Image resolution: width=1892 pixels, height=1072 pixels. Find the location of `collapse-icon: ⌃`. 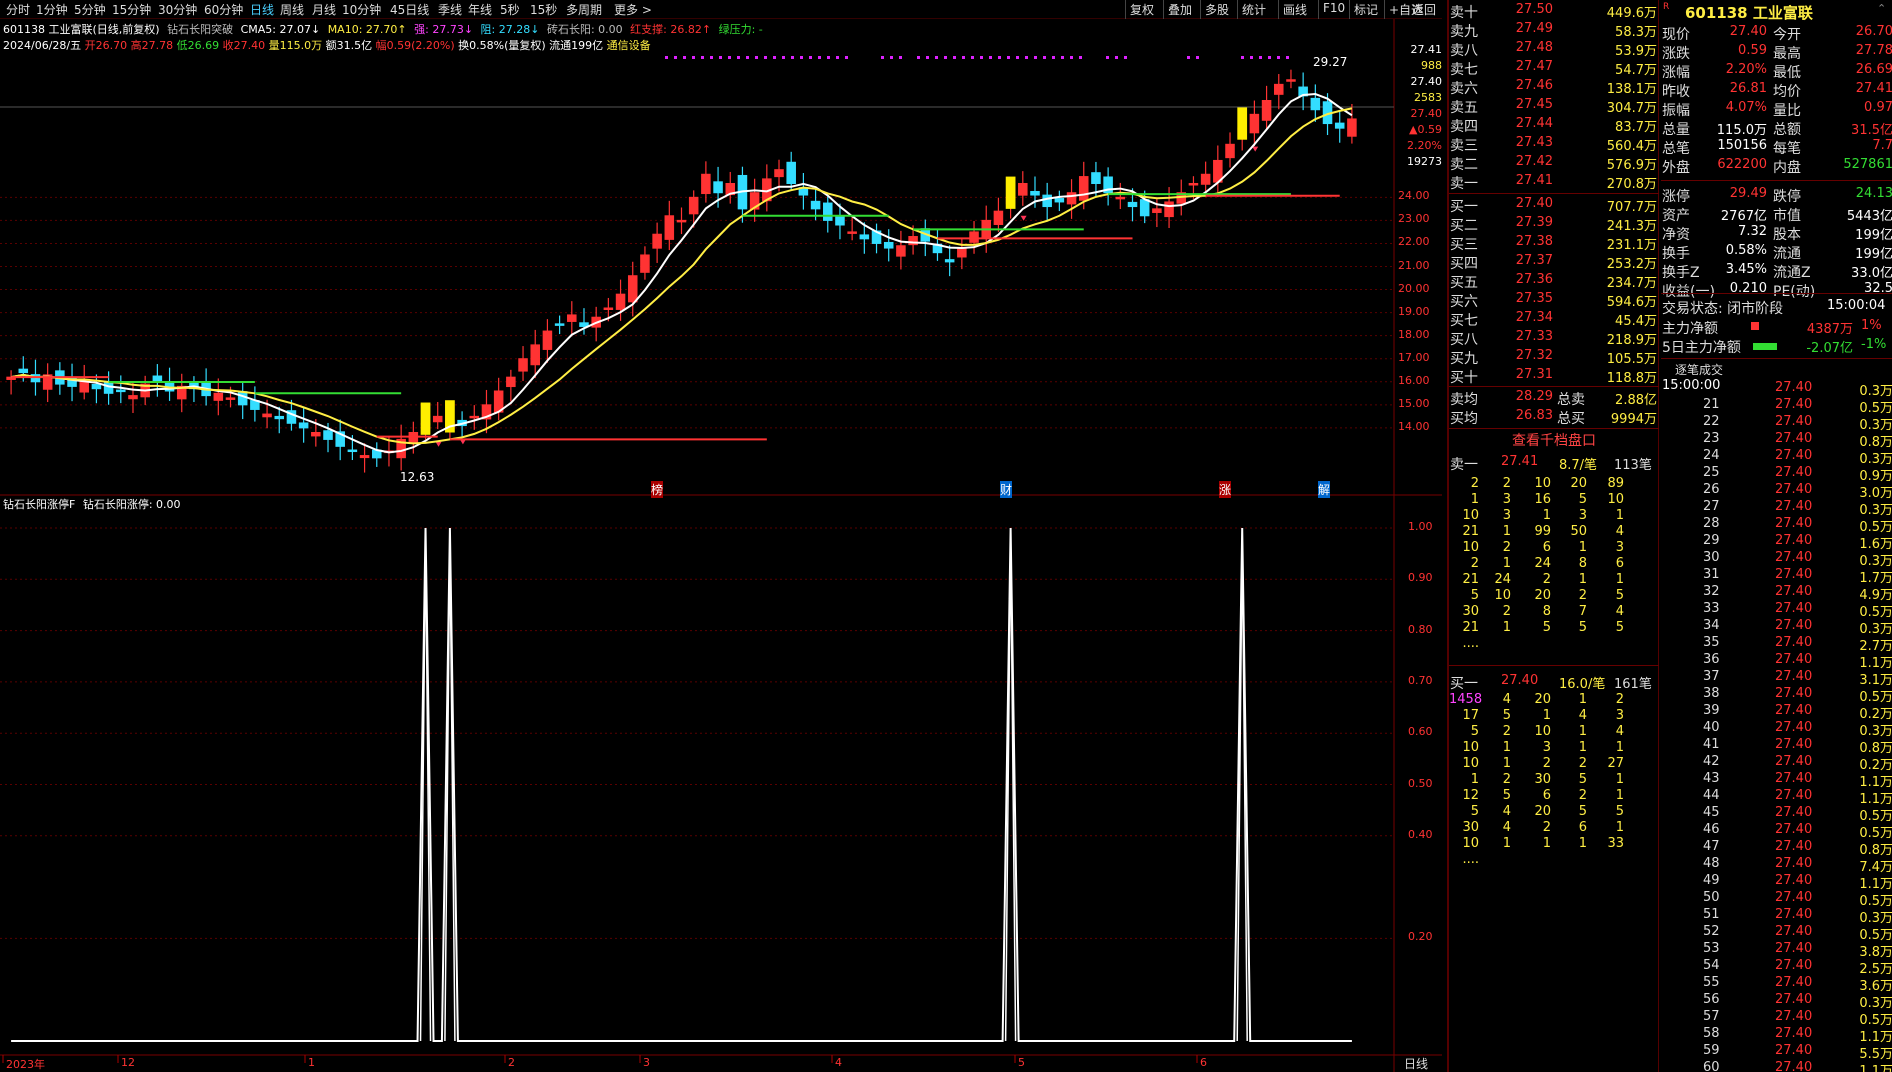

collapse-icon: ⌃ is located at coordinates (1881, 11).